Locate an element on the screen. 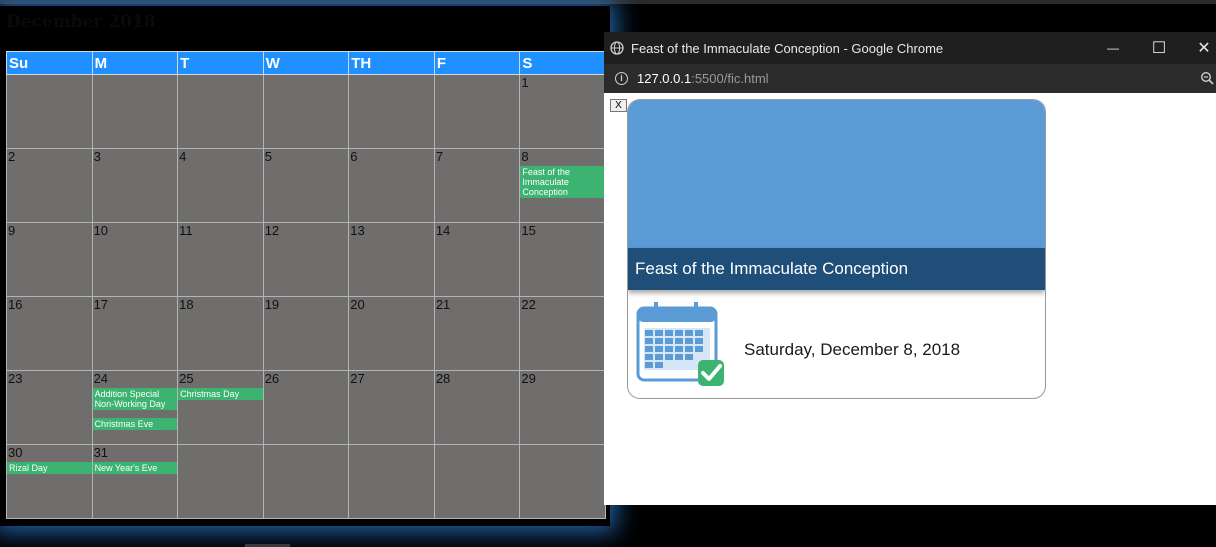 This screenshot has height=547, width=1216. calendar-event: New Year's Eve is located at coordinates (135, 468).